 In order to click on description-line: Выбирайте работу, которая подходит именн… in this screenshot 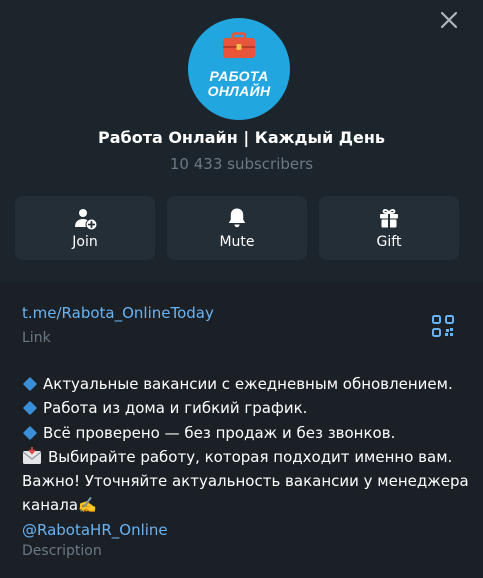, I will do `click(244, 457)`.